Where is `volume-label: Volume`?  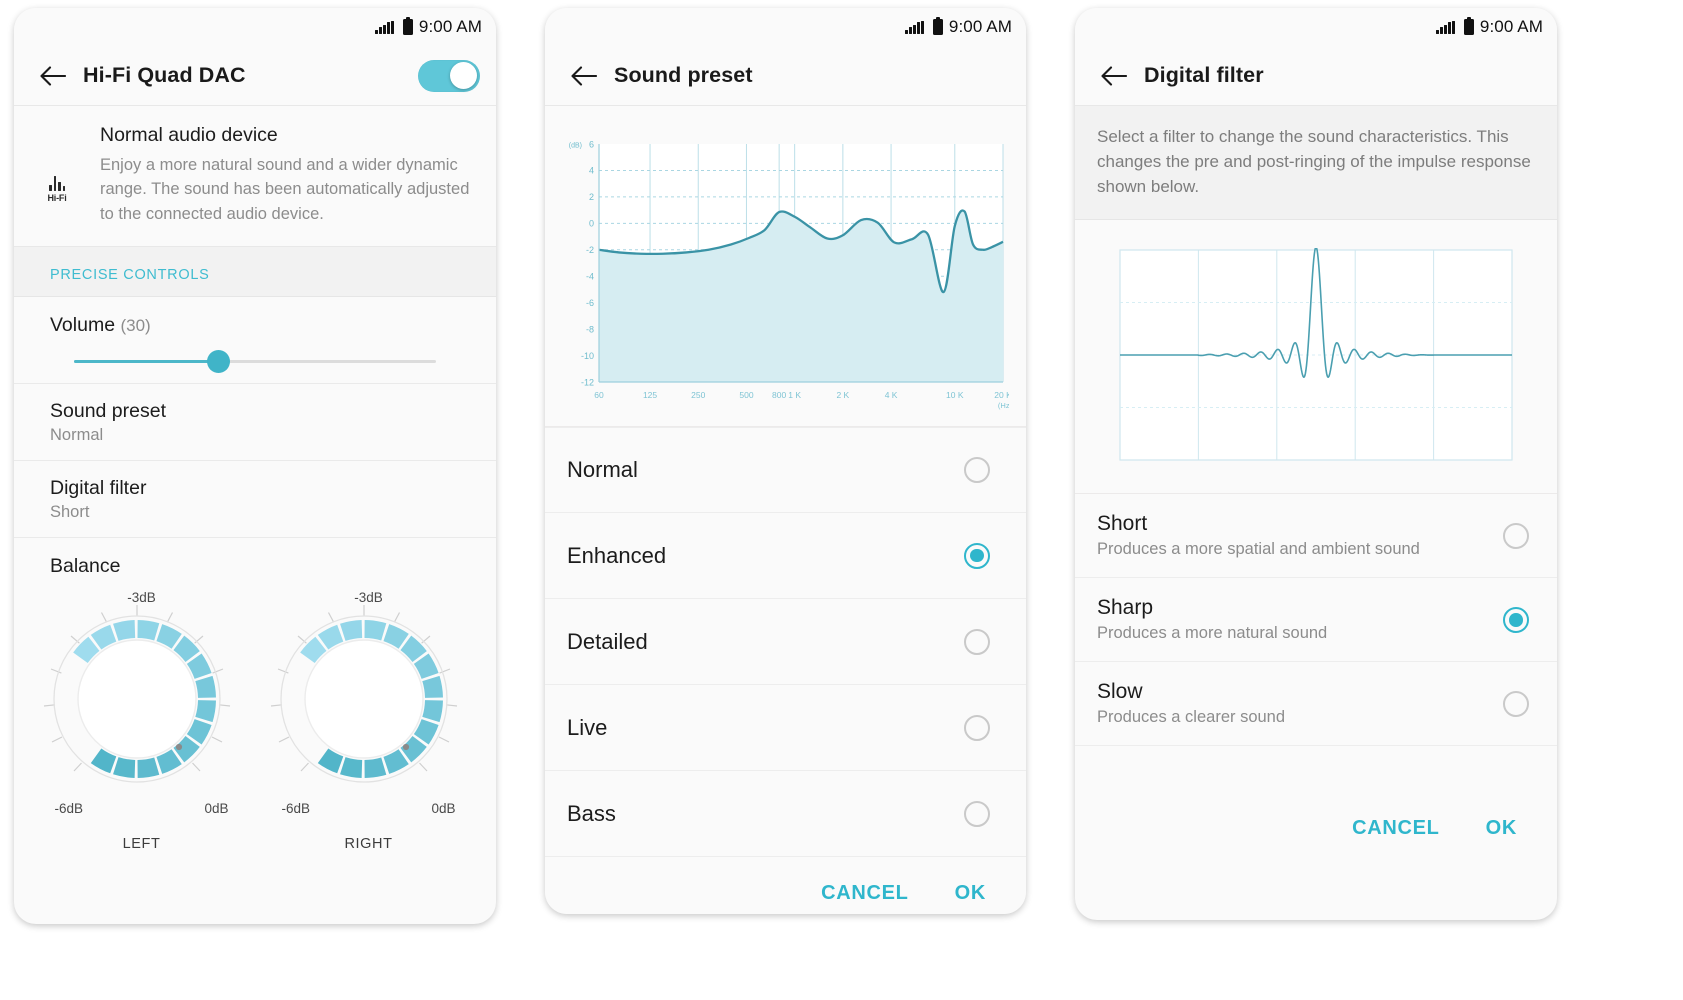
volume-label: Volume is located at coordinates (83, 324).